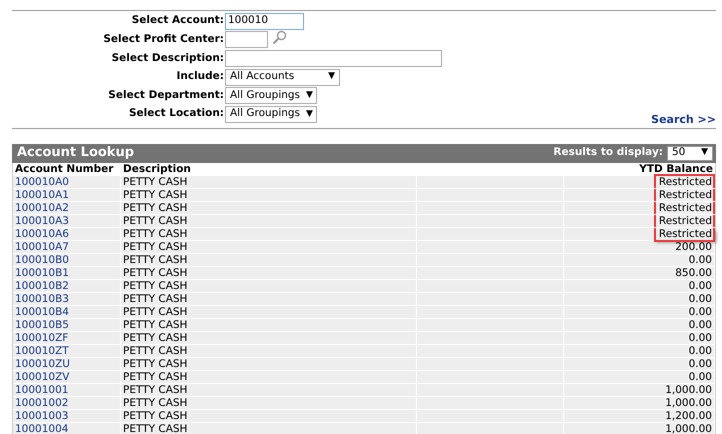 The width and height of the screenshot is (722, 434). Describe the element at coordinates (693, 246) in the screenshot. I see `table-cell-text: 200.00` at that location.